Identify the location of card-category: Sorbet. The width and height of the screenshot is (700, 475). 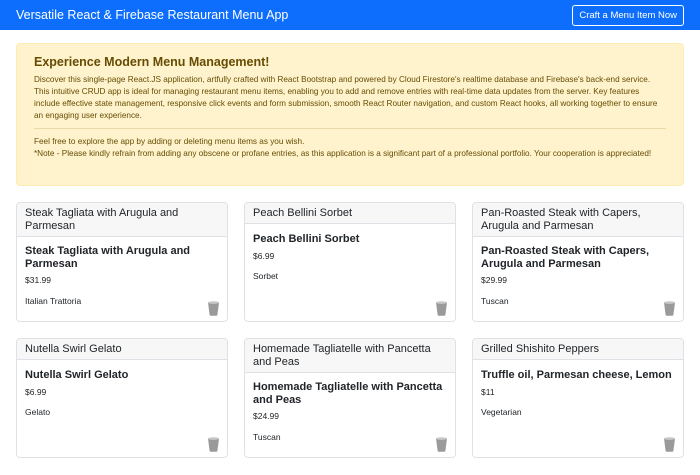
(266, 276).